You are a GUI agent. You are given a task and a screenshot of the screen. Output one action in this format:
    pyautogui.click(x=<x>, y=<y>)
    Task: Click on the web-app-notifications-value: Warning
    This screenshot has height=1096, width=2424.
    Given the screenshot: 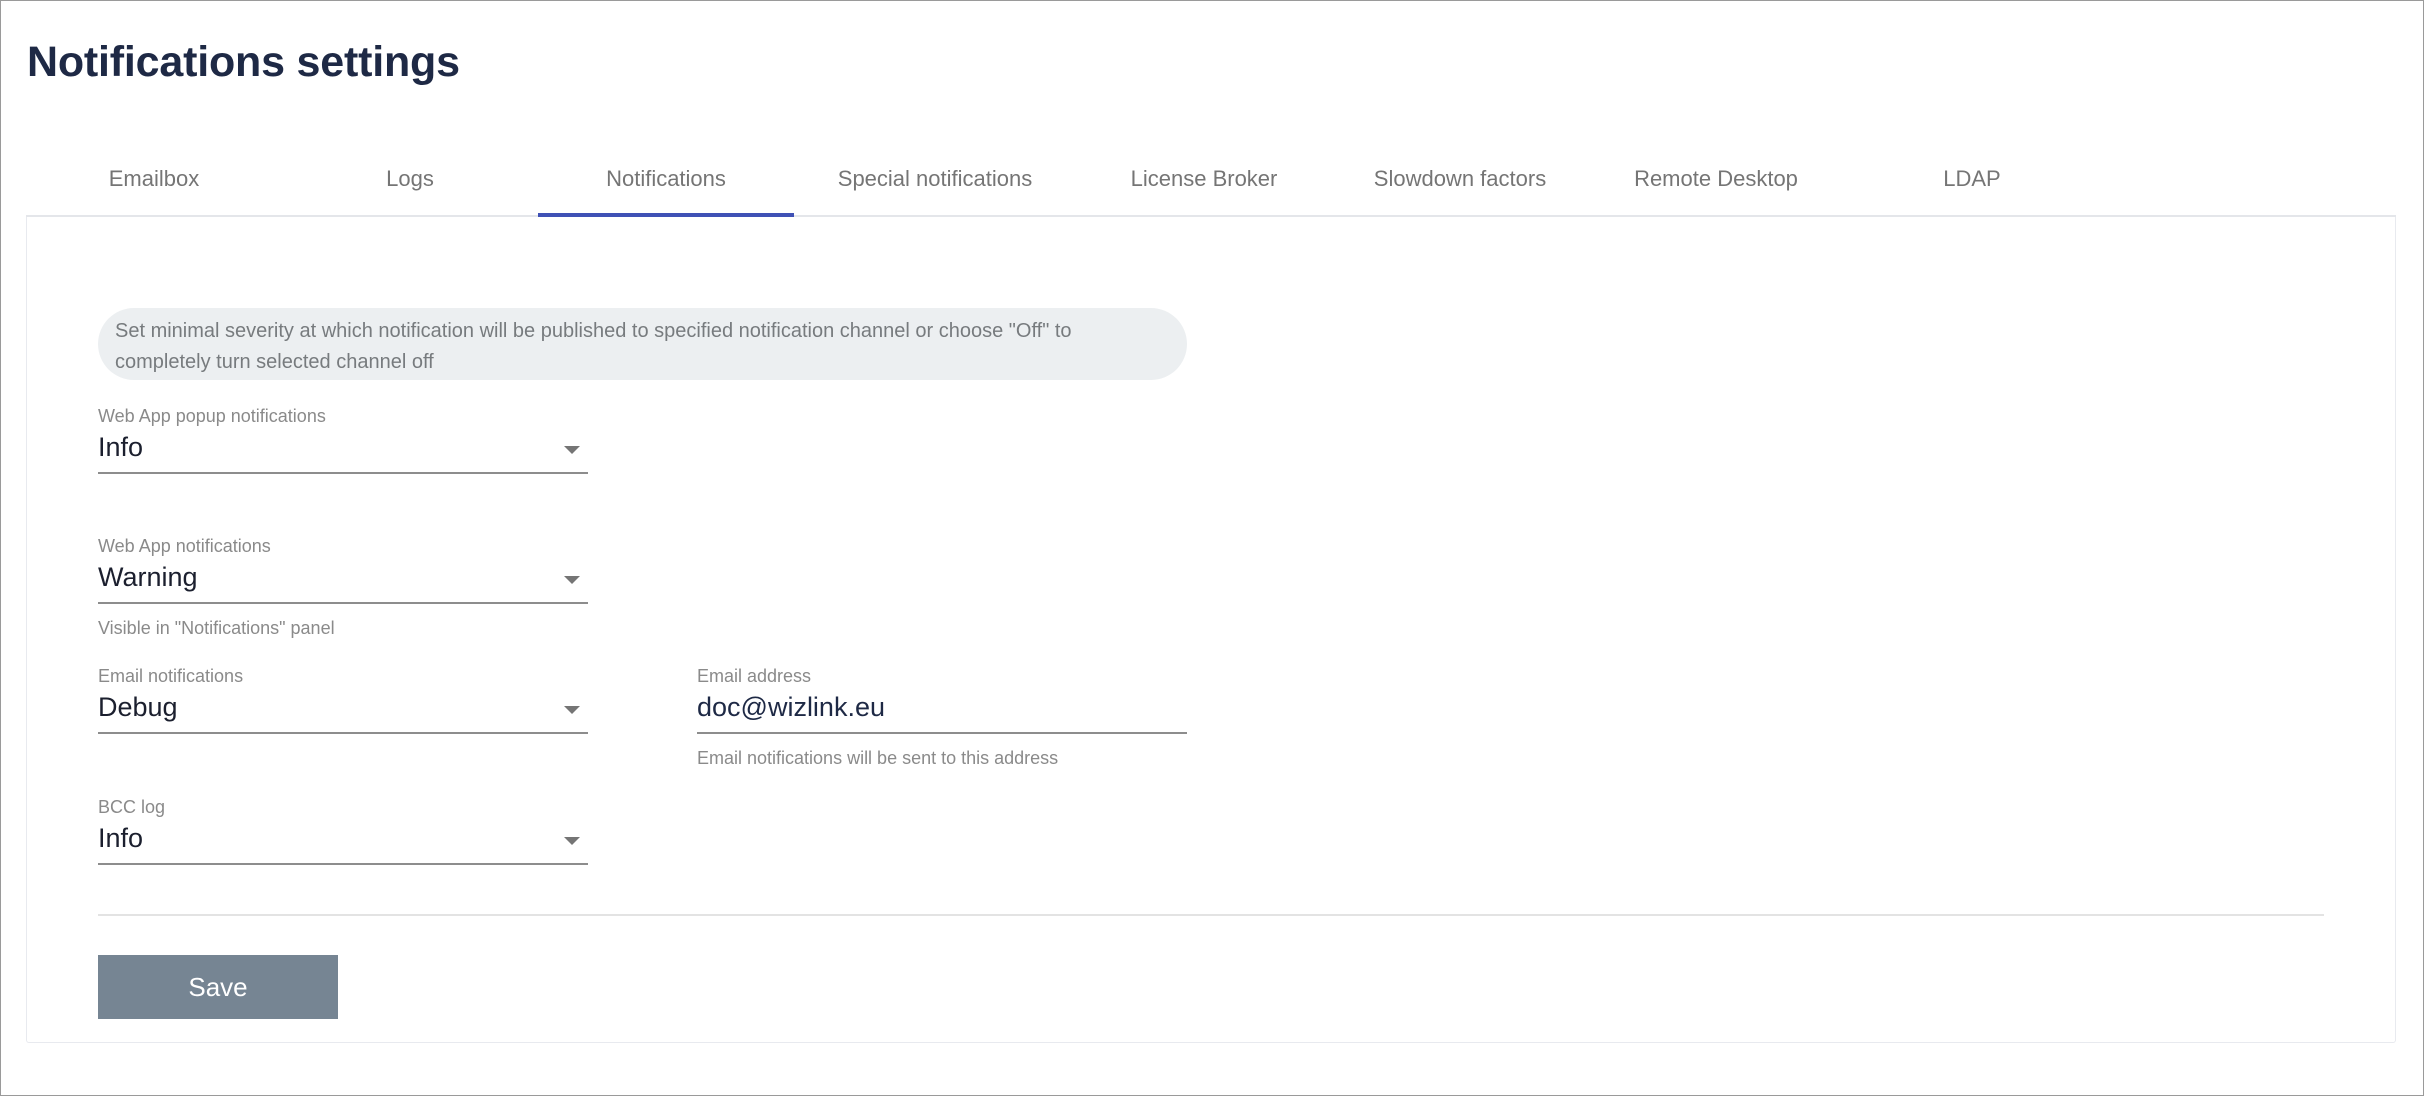 What is the action you would take?
    pyautogui.click(x=148, y=577)
    